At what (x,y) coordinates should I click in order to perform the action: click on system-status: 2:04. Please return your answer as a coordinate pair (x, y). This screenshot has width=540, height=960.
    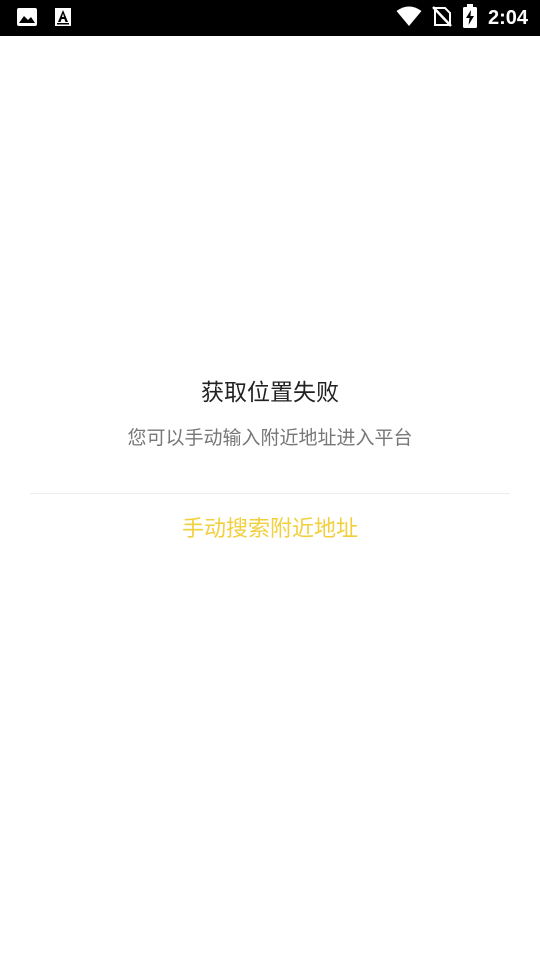
    Looking at the image, I should click on (462, 18).